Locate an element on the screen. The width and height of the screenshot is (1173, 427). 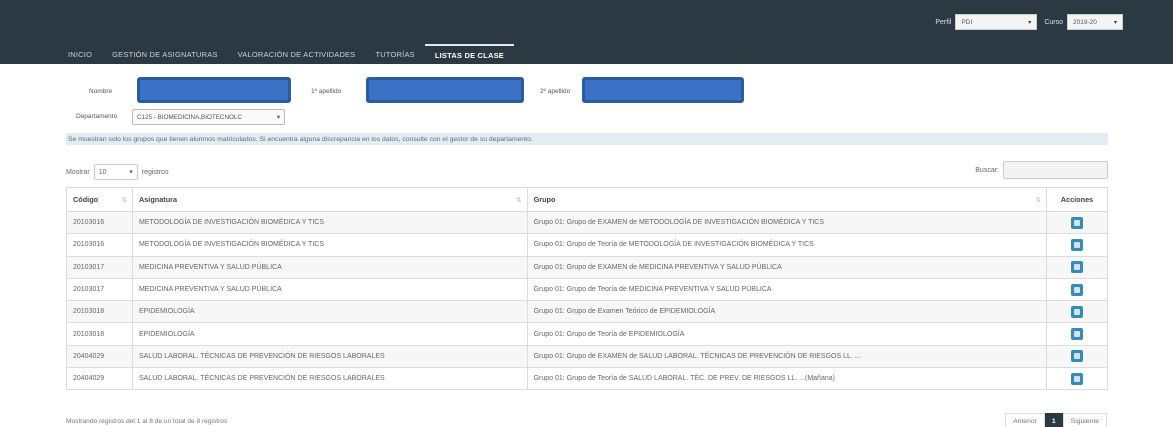
column-header-label: Grupo is located at coordinates (544, 199).